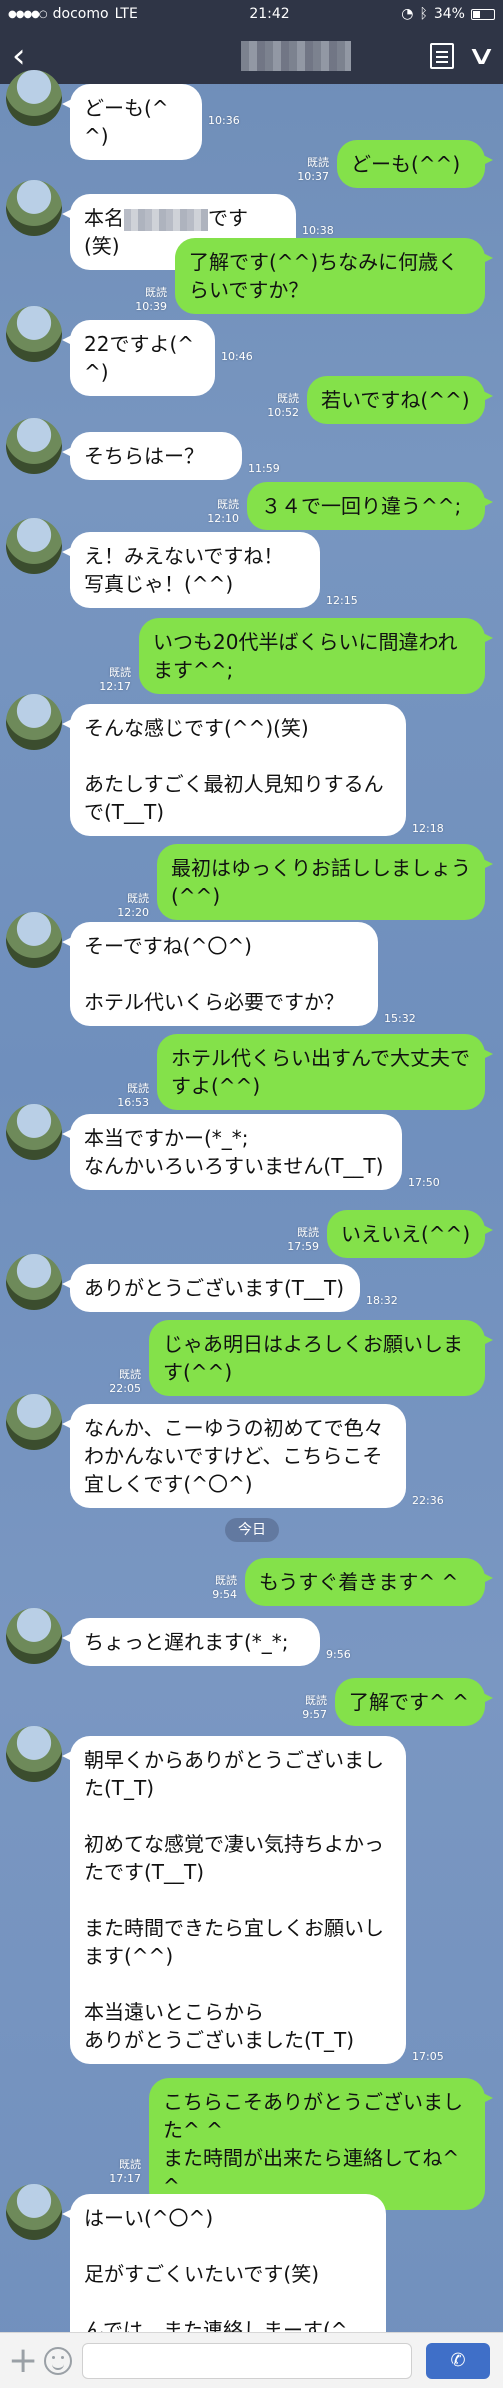 This screenshot has height=2388, width=503. I want to click on message-meta: 既読 10:52, so click(283, 406).